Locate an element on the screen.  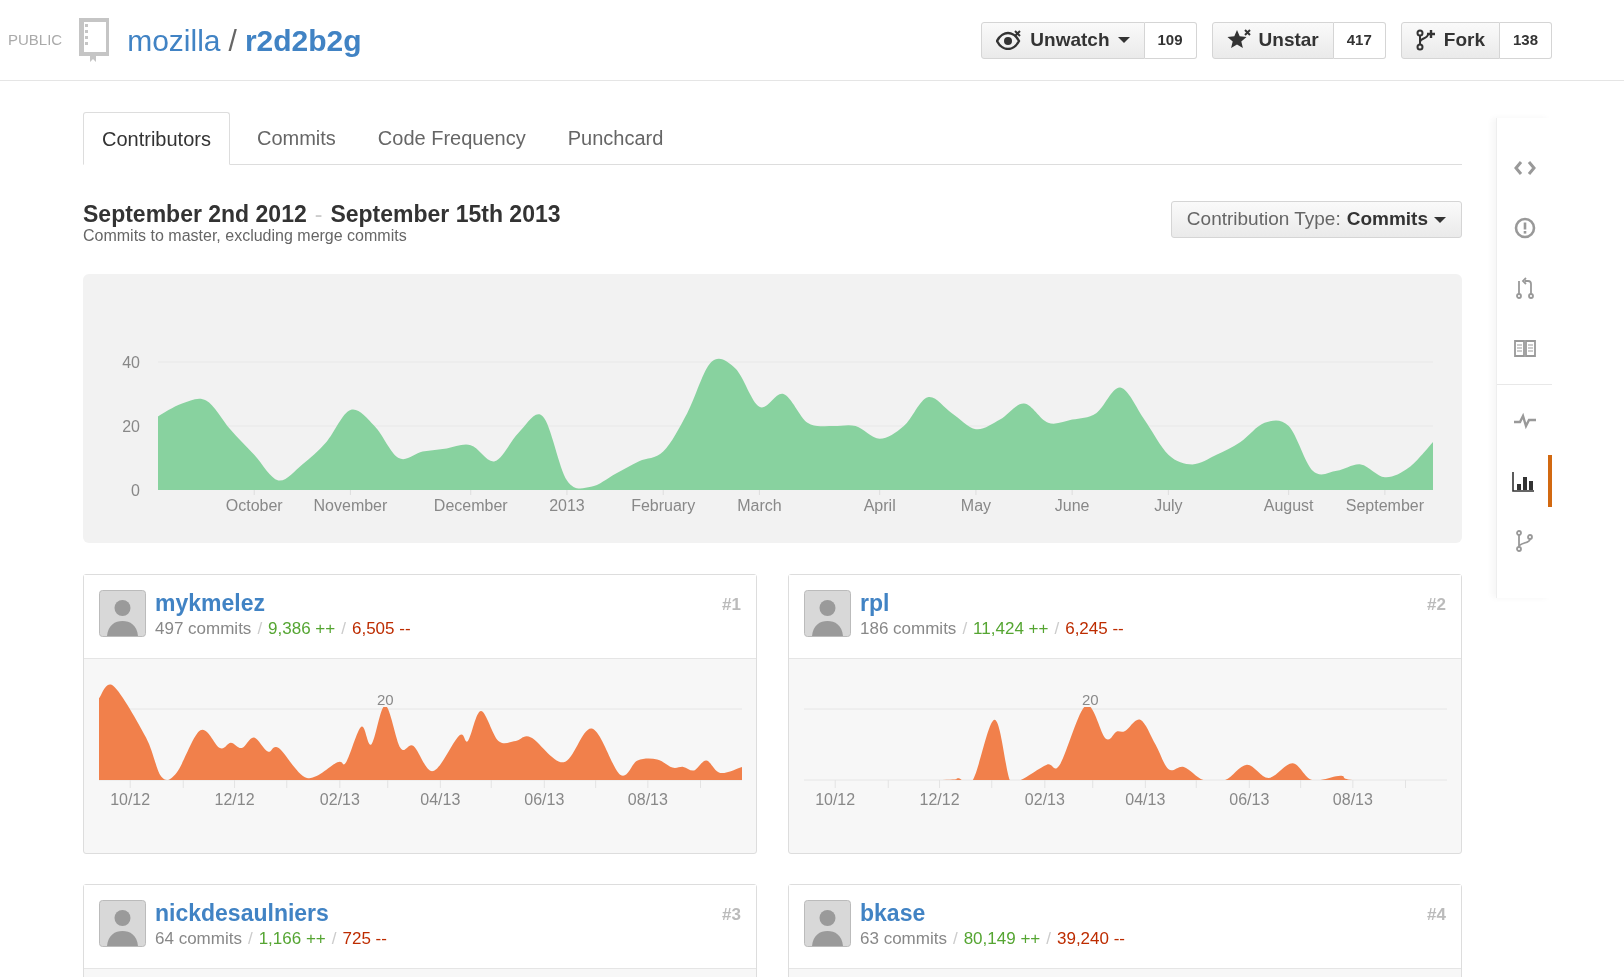
watch-button: Unwatch is located at coordinates (1063, 40).